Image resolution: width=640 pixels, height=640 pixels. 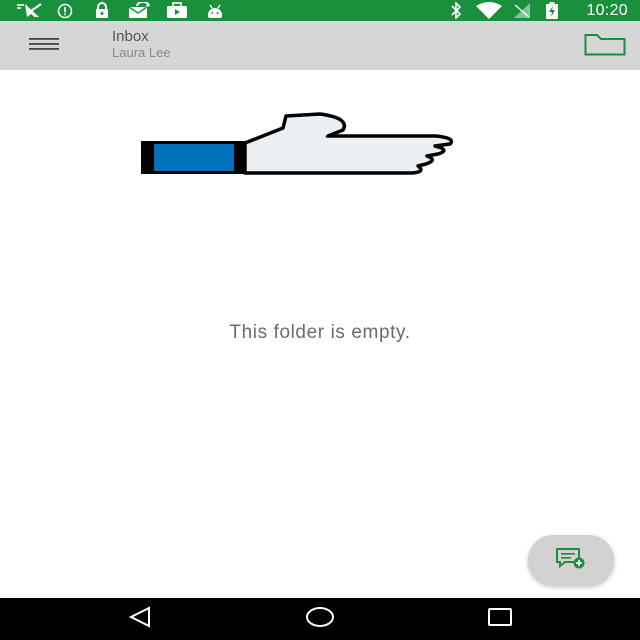 I want to click on account-name: Laura Lee, so click(x=141, y=52).